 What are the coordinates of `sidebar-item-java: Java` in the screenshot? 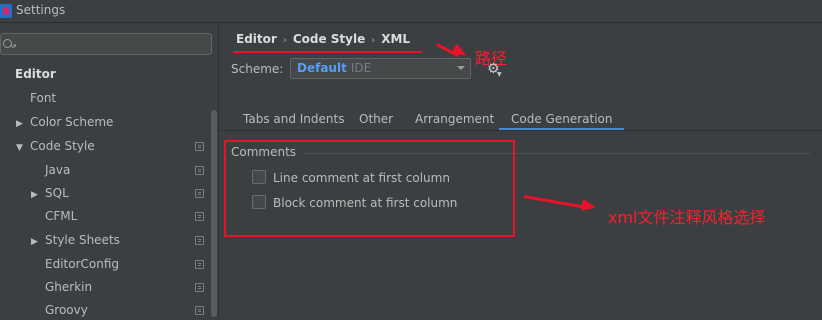 It's located at (57, 170).